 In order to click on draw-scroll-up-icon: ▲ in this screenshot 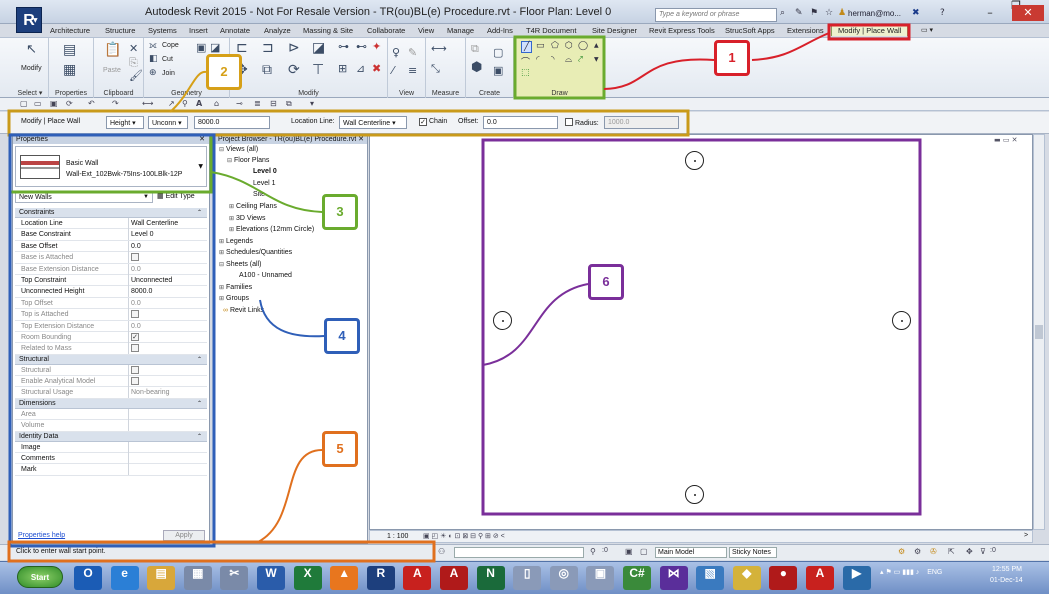, I will do `click(596, 45)`.